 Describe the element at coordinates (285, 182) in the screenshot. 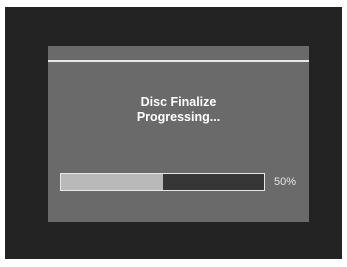

I see `progress-percent: 50%` at that location.